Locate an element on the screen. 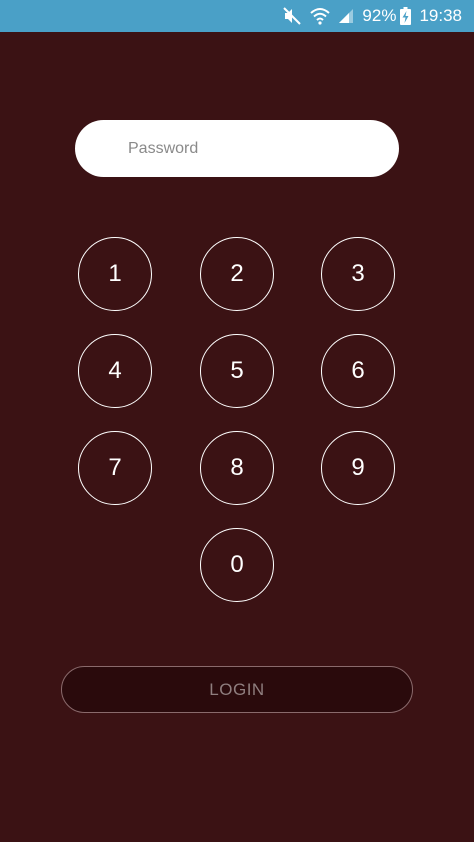 This screenshot has width=474, height=842. key-6: 6 is located at coordinates (358, 371).